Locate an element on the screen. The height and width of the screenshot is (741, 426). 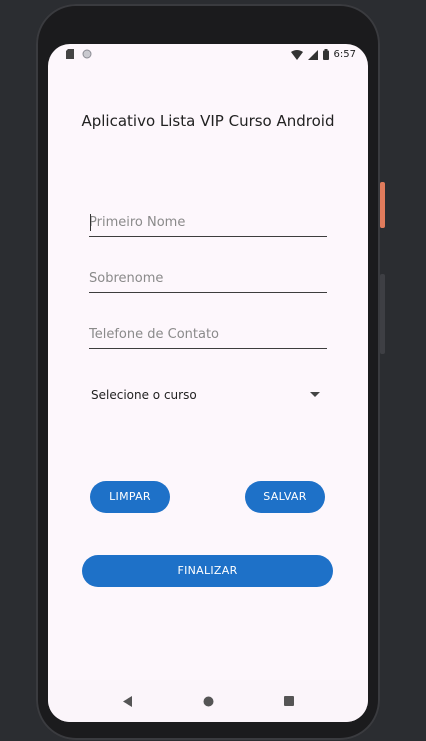
clock: 6:57 is located at coordinates (344, 54).